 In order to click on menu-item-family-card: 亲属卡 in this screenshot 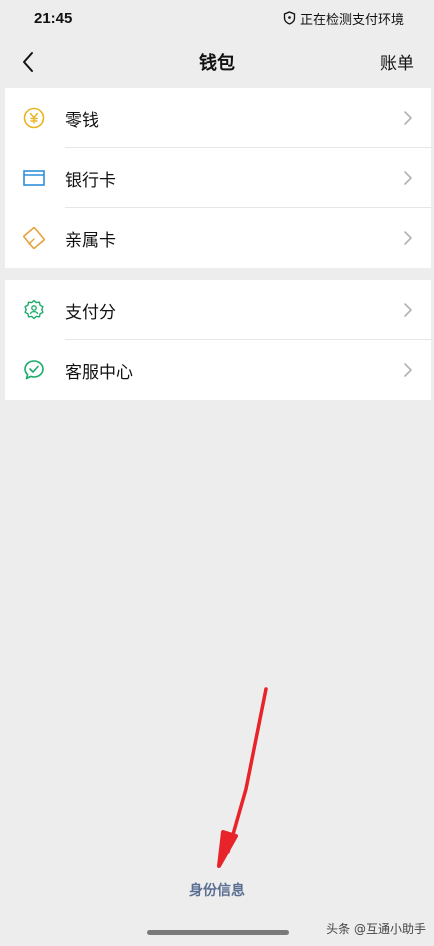, I will do `click(218, 238)`.